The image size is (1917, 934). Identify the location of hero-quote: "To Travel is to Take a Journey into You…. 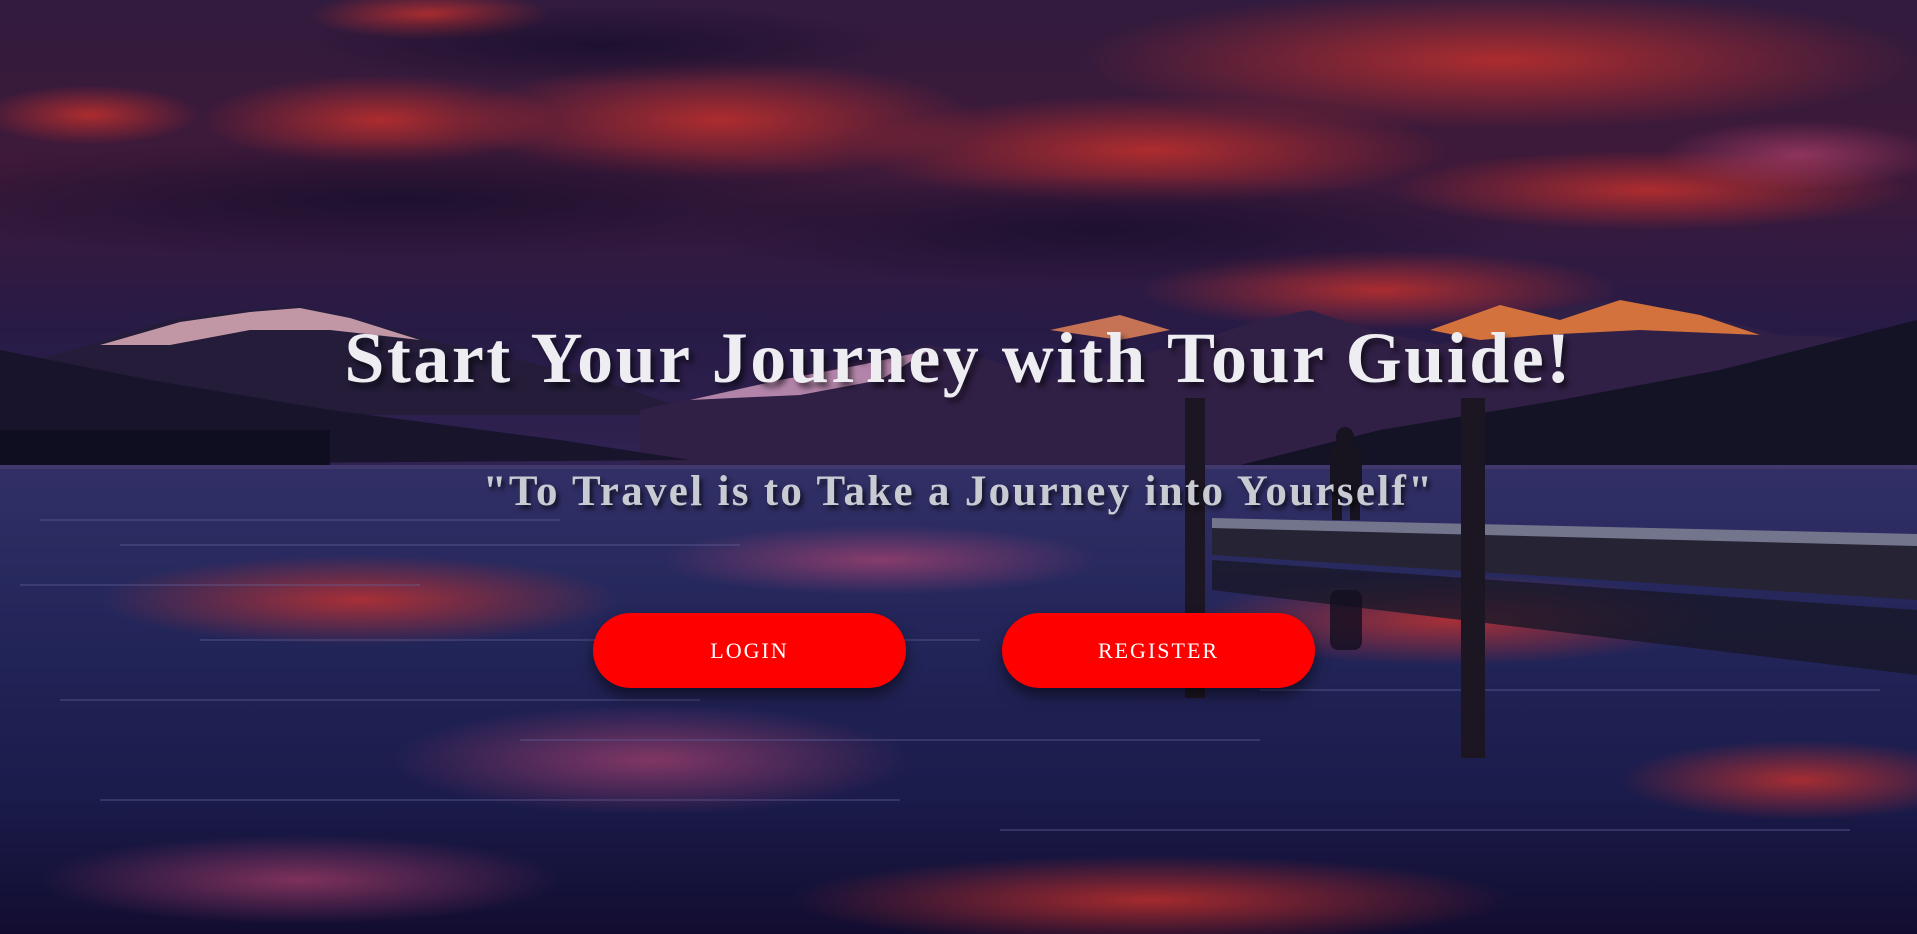
(958, 491).